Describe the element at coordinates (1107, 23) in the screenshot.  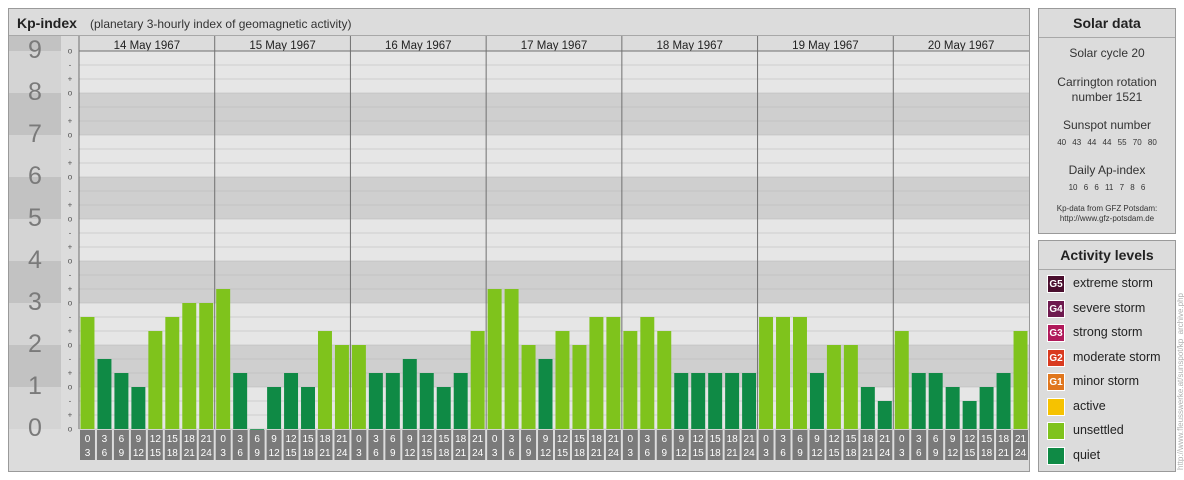
I see `solar-title: Solar data` at that location.